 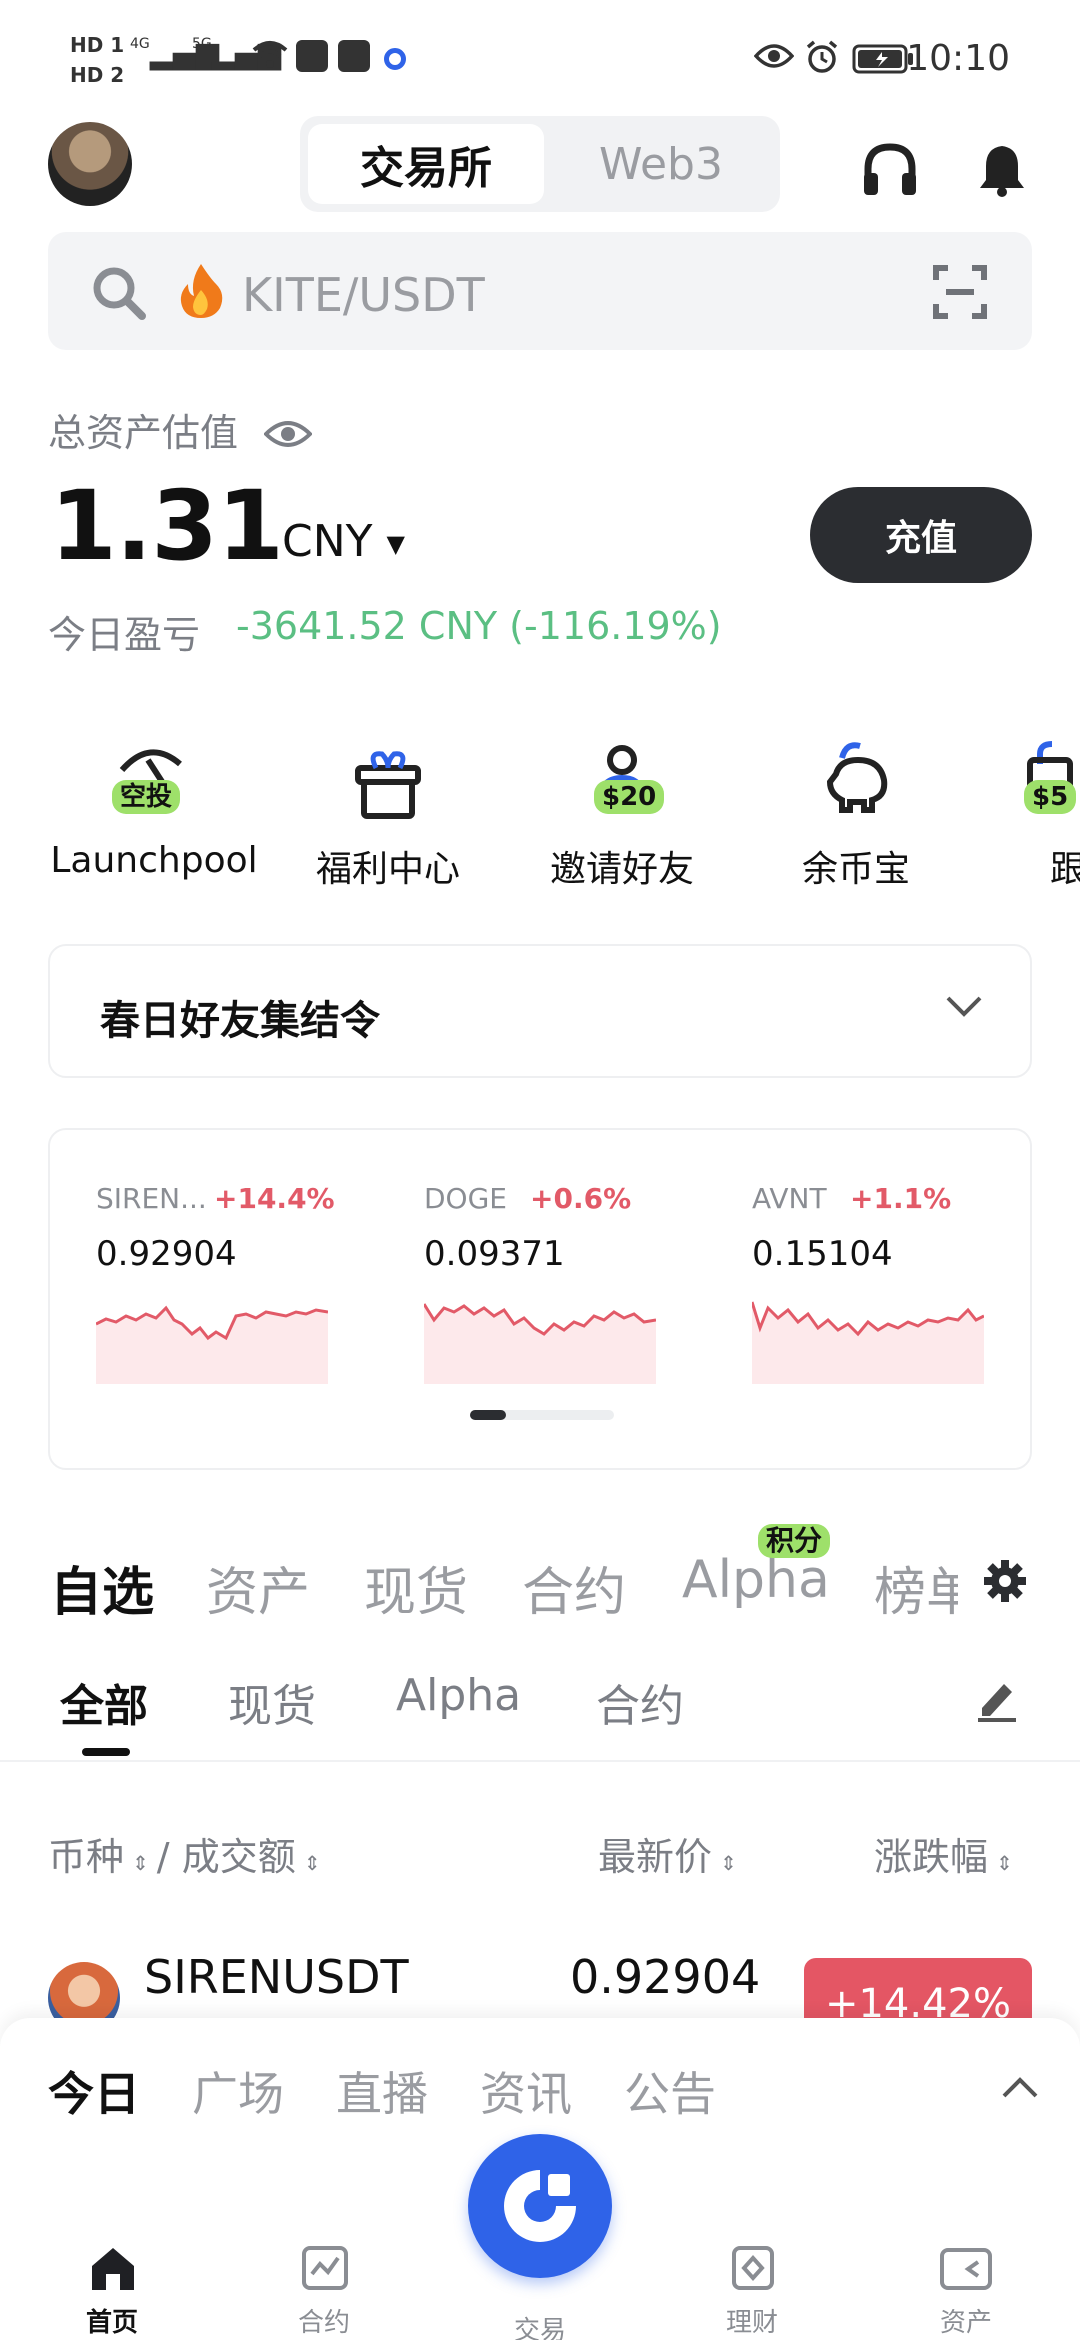 I want to click on chevron-up-icon, so click(x=1020, y=2089).